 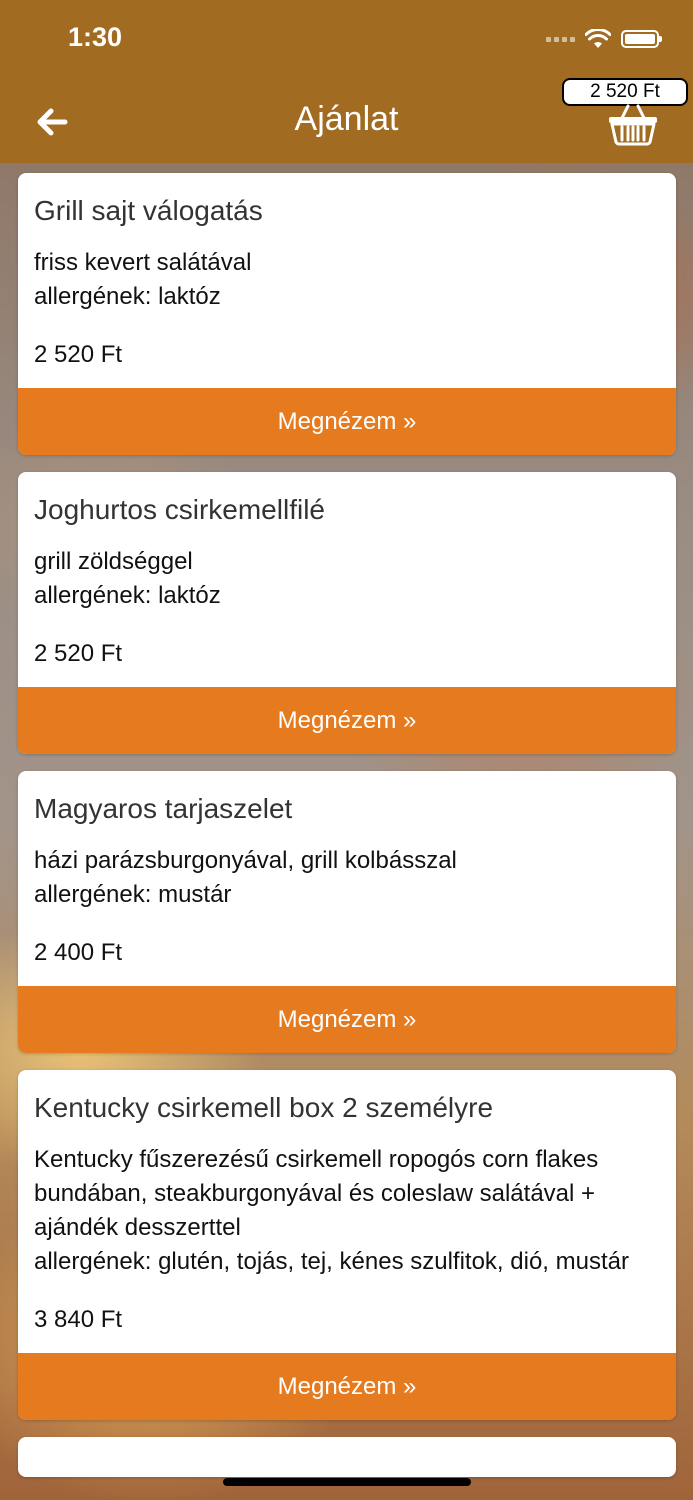 I want to click on cart-button, so click(x=633, y=125).